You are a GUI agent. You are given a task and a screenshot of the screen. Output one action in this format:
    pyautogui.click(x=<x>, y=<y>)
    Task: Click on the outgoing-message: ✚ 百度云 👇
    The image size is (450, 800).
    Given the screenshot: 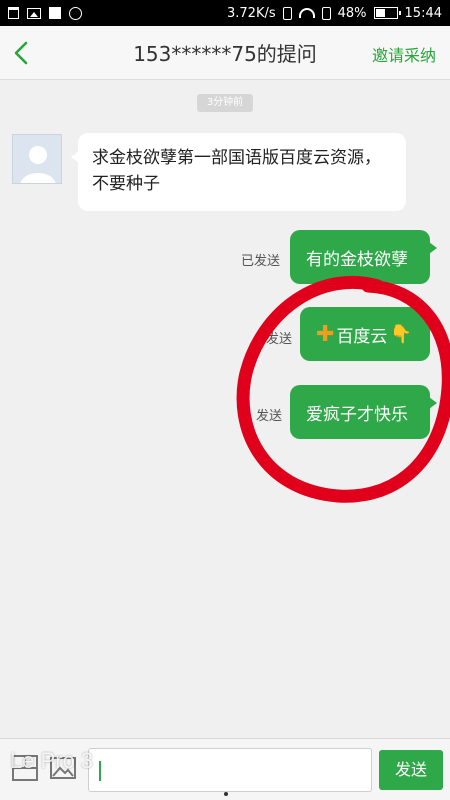 What is the action you would take?
    pyautogui.click(x=368, y=334)
    